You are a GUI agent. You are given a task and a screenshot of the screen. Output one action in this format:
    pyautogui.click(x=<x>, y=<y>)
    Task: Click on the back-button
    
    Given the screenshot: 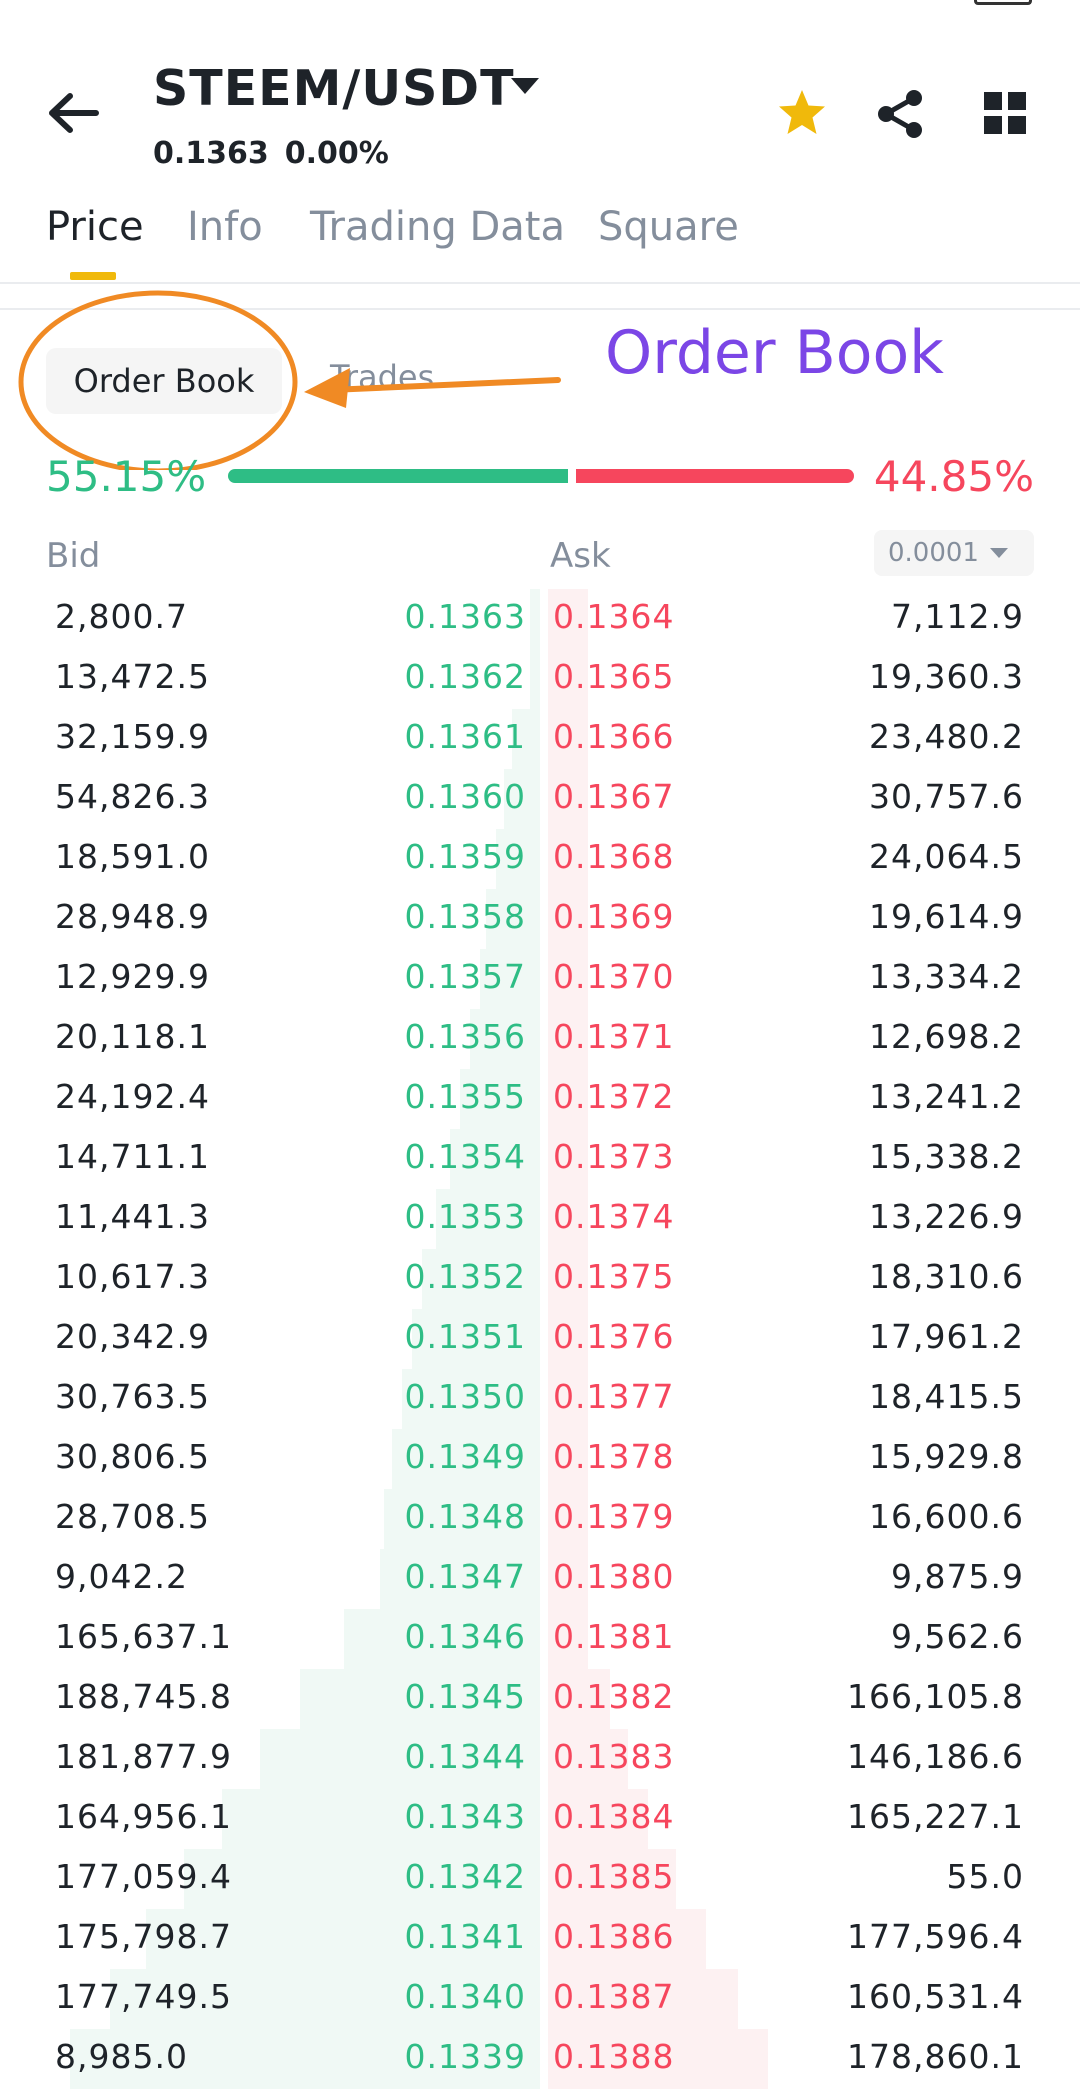 What is the action you would take?
    pyautogui.click(x=74, y=113)
    